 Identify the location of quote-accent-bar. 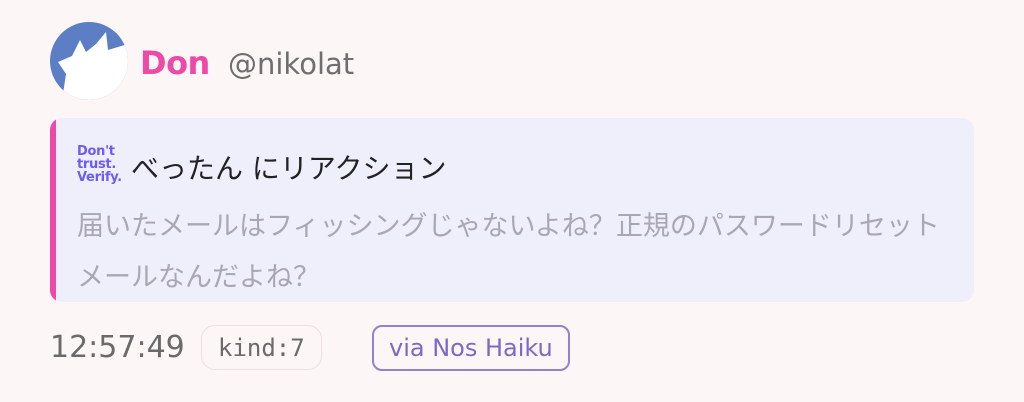
(53, 210).